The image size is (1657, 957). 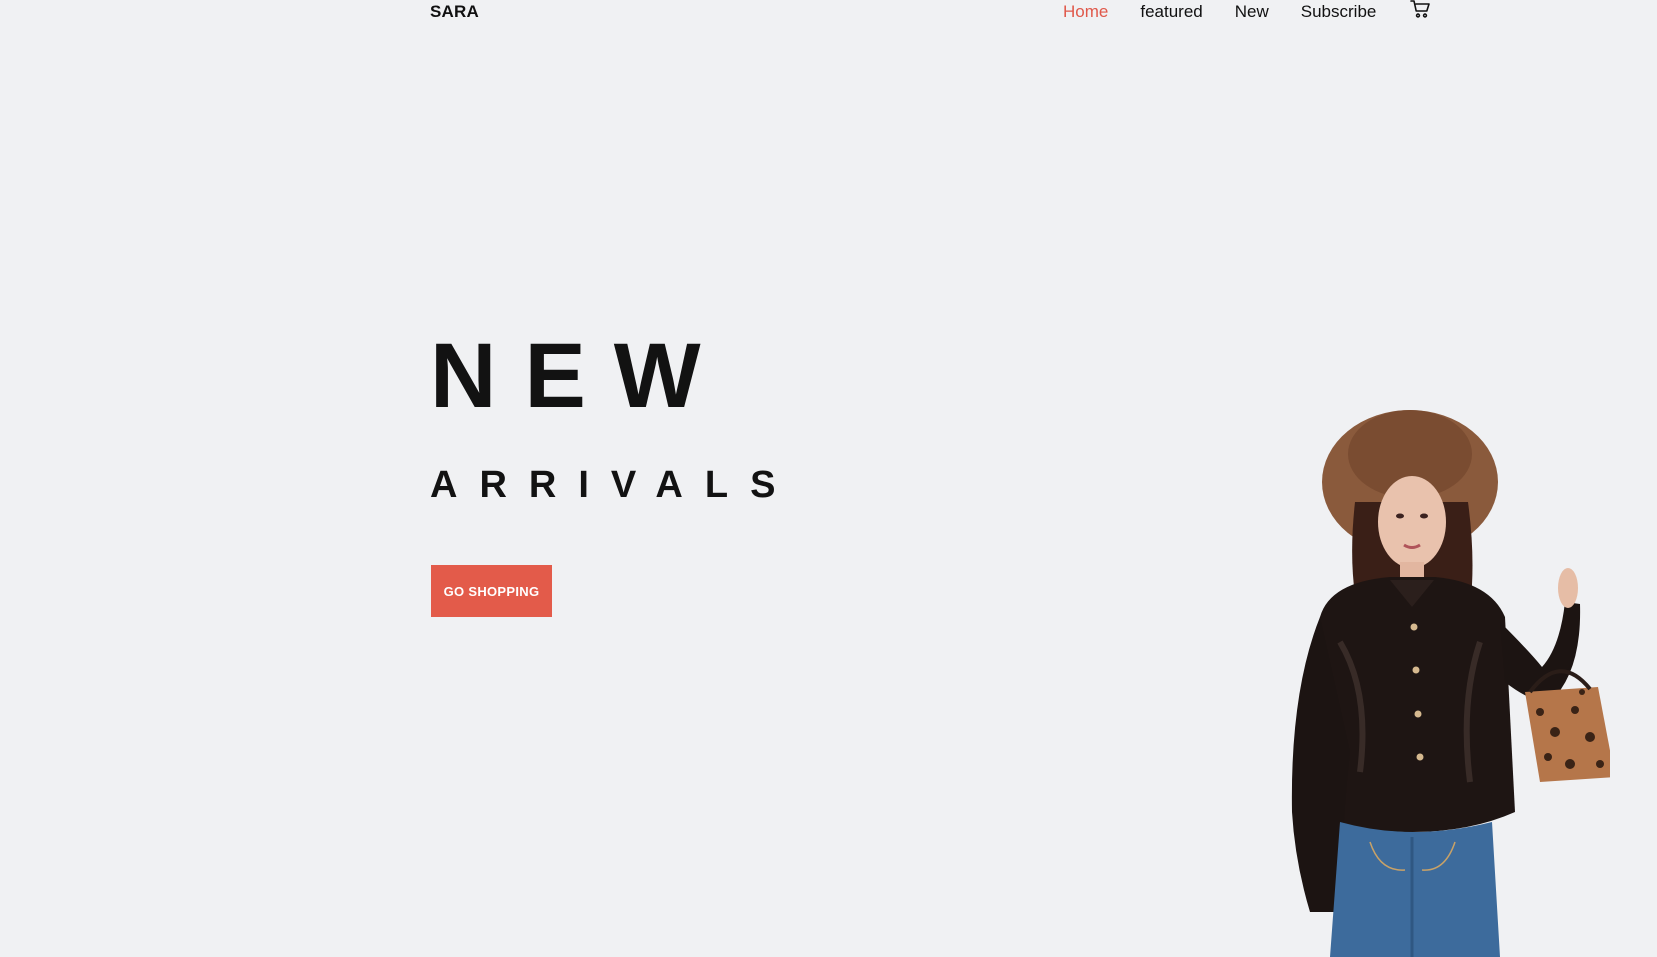 What do you see at coordinates (454, 12) in the screenshot?
I see `brand-logo: SARA` at bounding box center [454, 12].